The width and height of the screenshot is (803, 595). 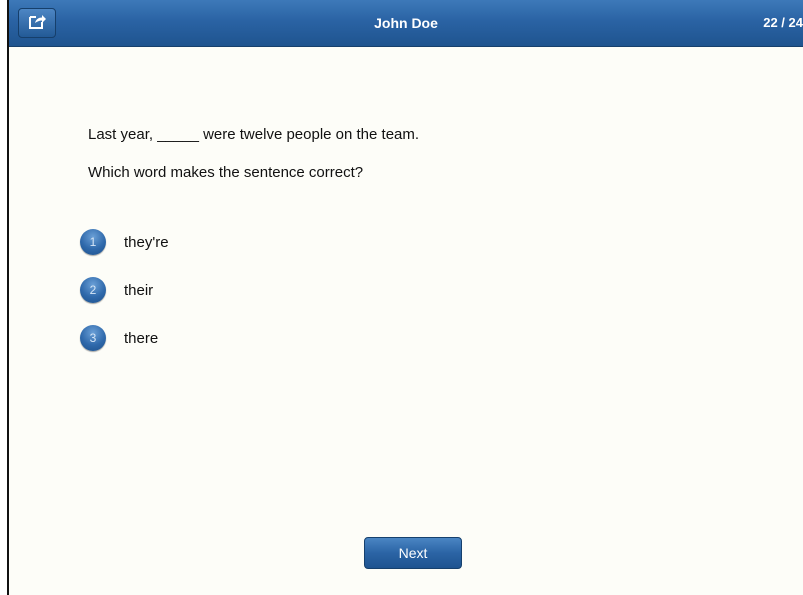 I want to click on next-button: Next, so click(x=413, y=553).